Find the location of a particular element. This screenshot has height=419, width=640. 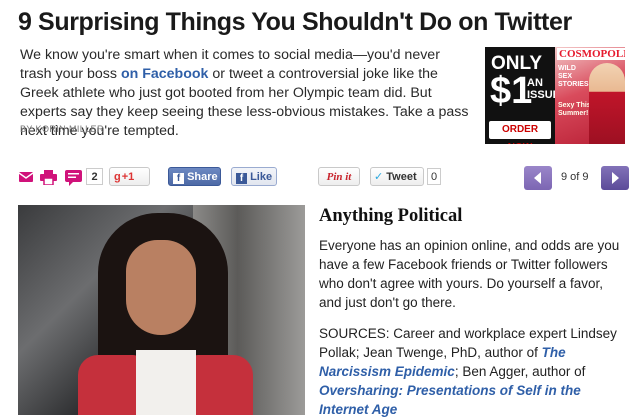

cover-masthead: COSMOPOLITAN is located at coordinates (591, 54).